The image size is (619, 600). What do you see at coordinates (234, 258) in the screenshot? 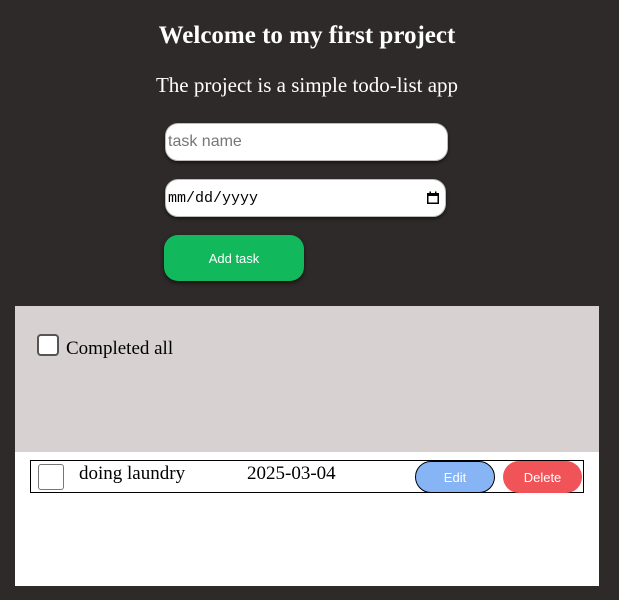
I see `add-task-button: Add task` at bounding box center [234, 258].